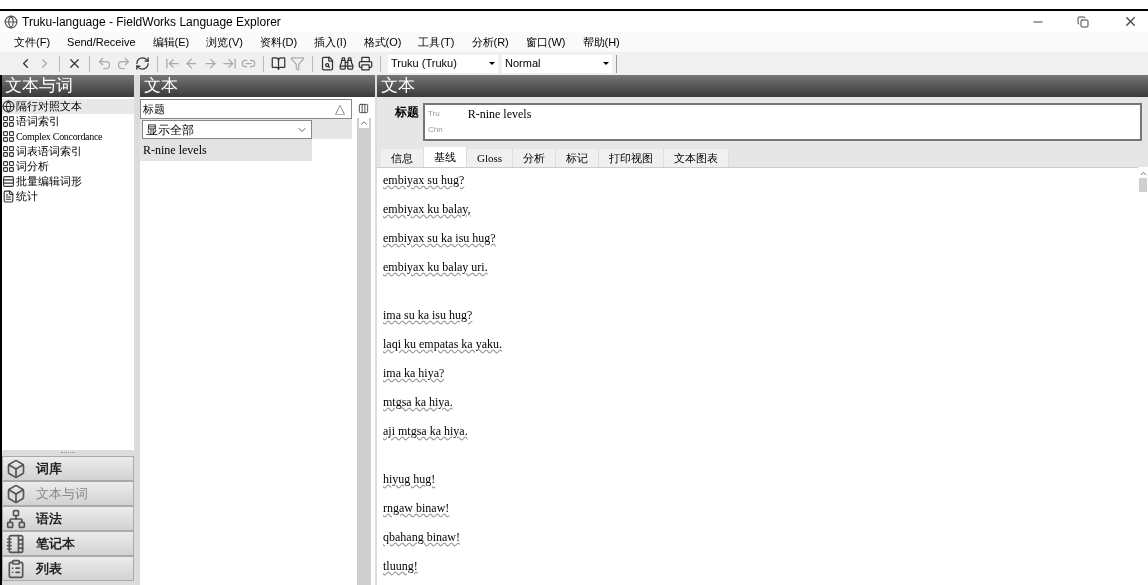 The height and width of the screenshot is (585, 1148). I want to click on search-icon, so click(346, 63).